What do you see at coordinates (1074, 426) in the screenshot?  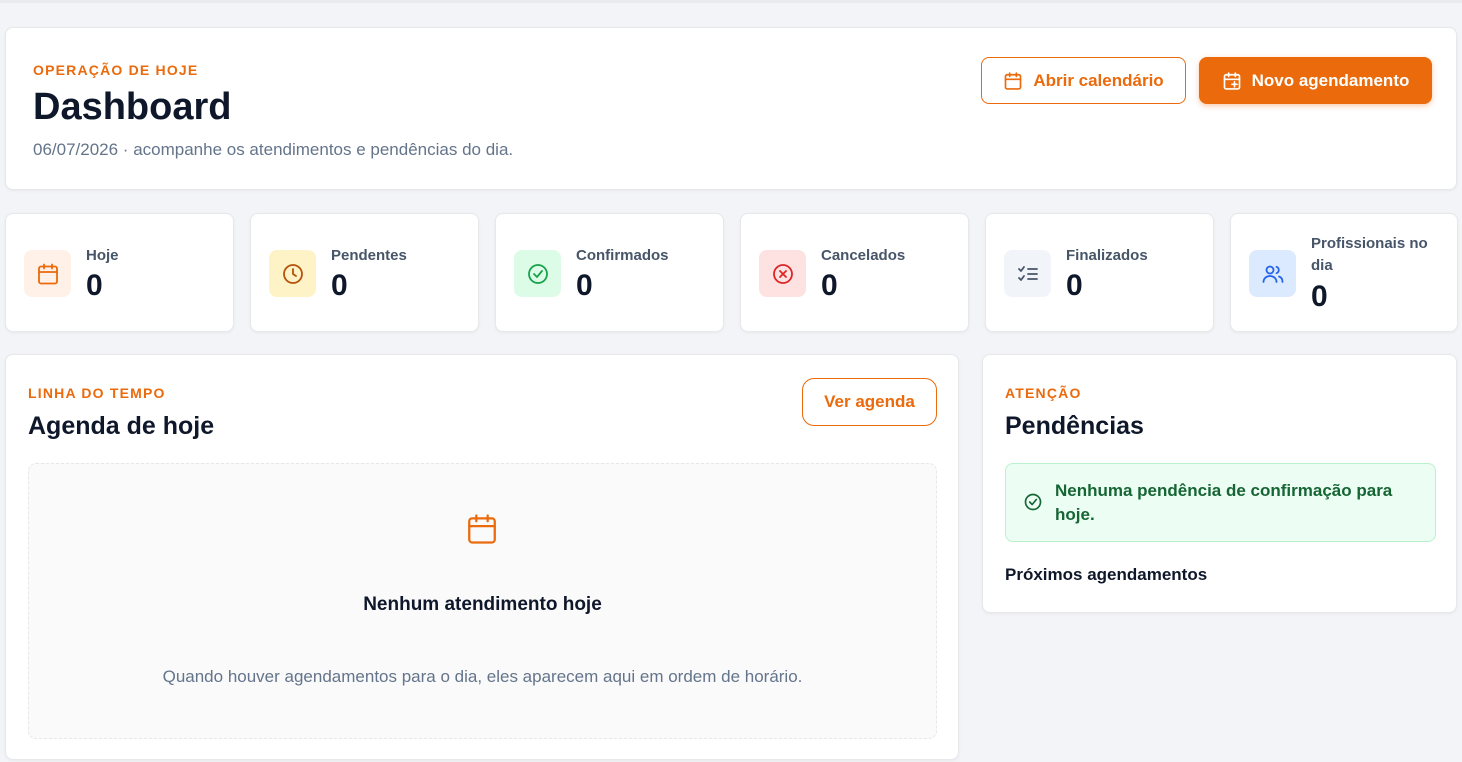 I see `pendencias-title: Pendências` at bounding box center [1074, 426].